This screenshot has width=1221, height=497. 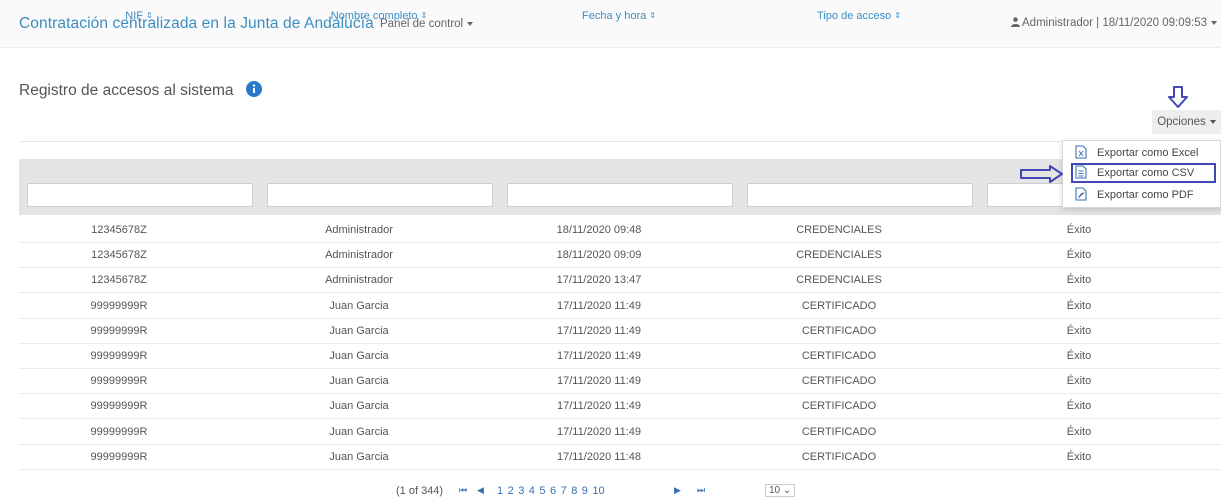 What do you see at coordinates (463, 490) in the screenshot?
I see `first-page-icon: ⏮` at bounding box center [463, 490].